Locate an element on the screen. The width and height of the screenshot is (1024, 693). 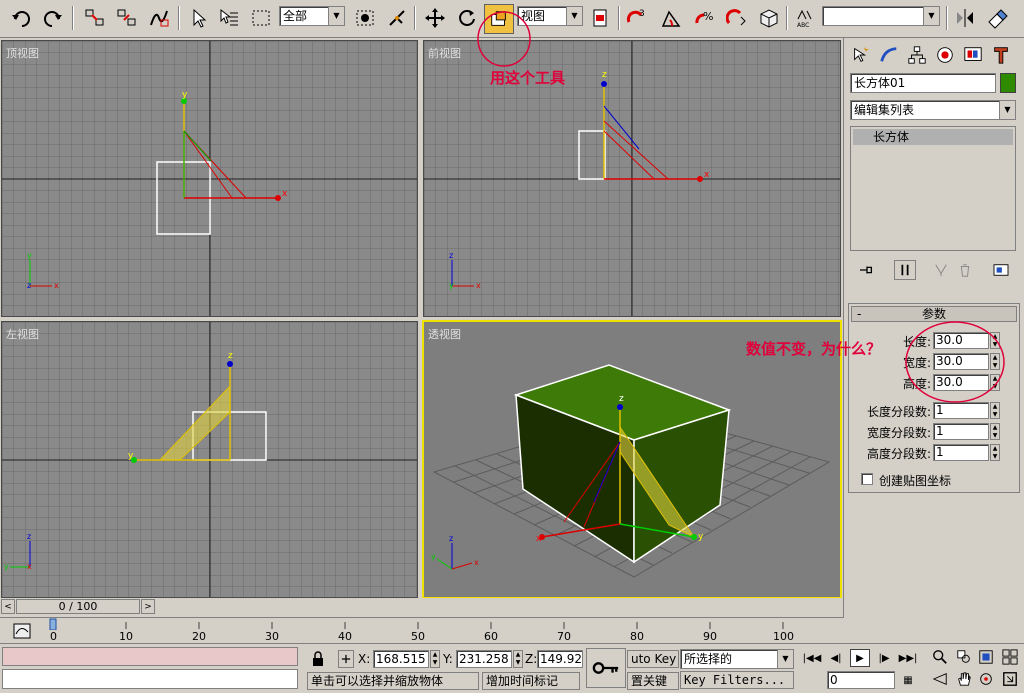
set-key-big-button is located at coordinates (606, 668).